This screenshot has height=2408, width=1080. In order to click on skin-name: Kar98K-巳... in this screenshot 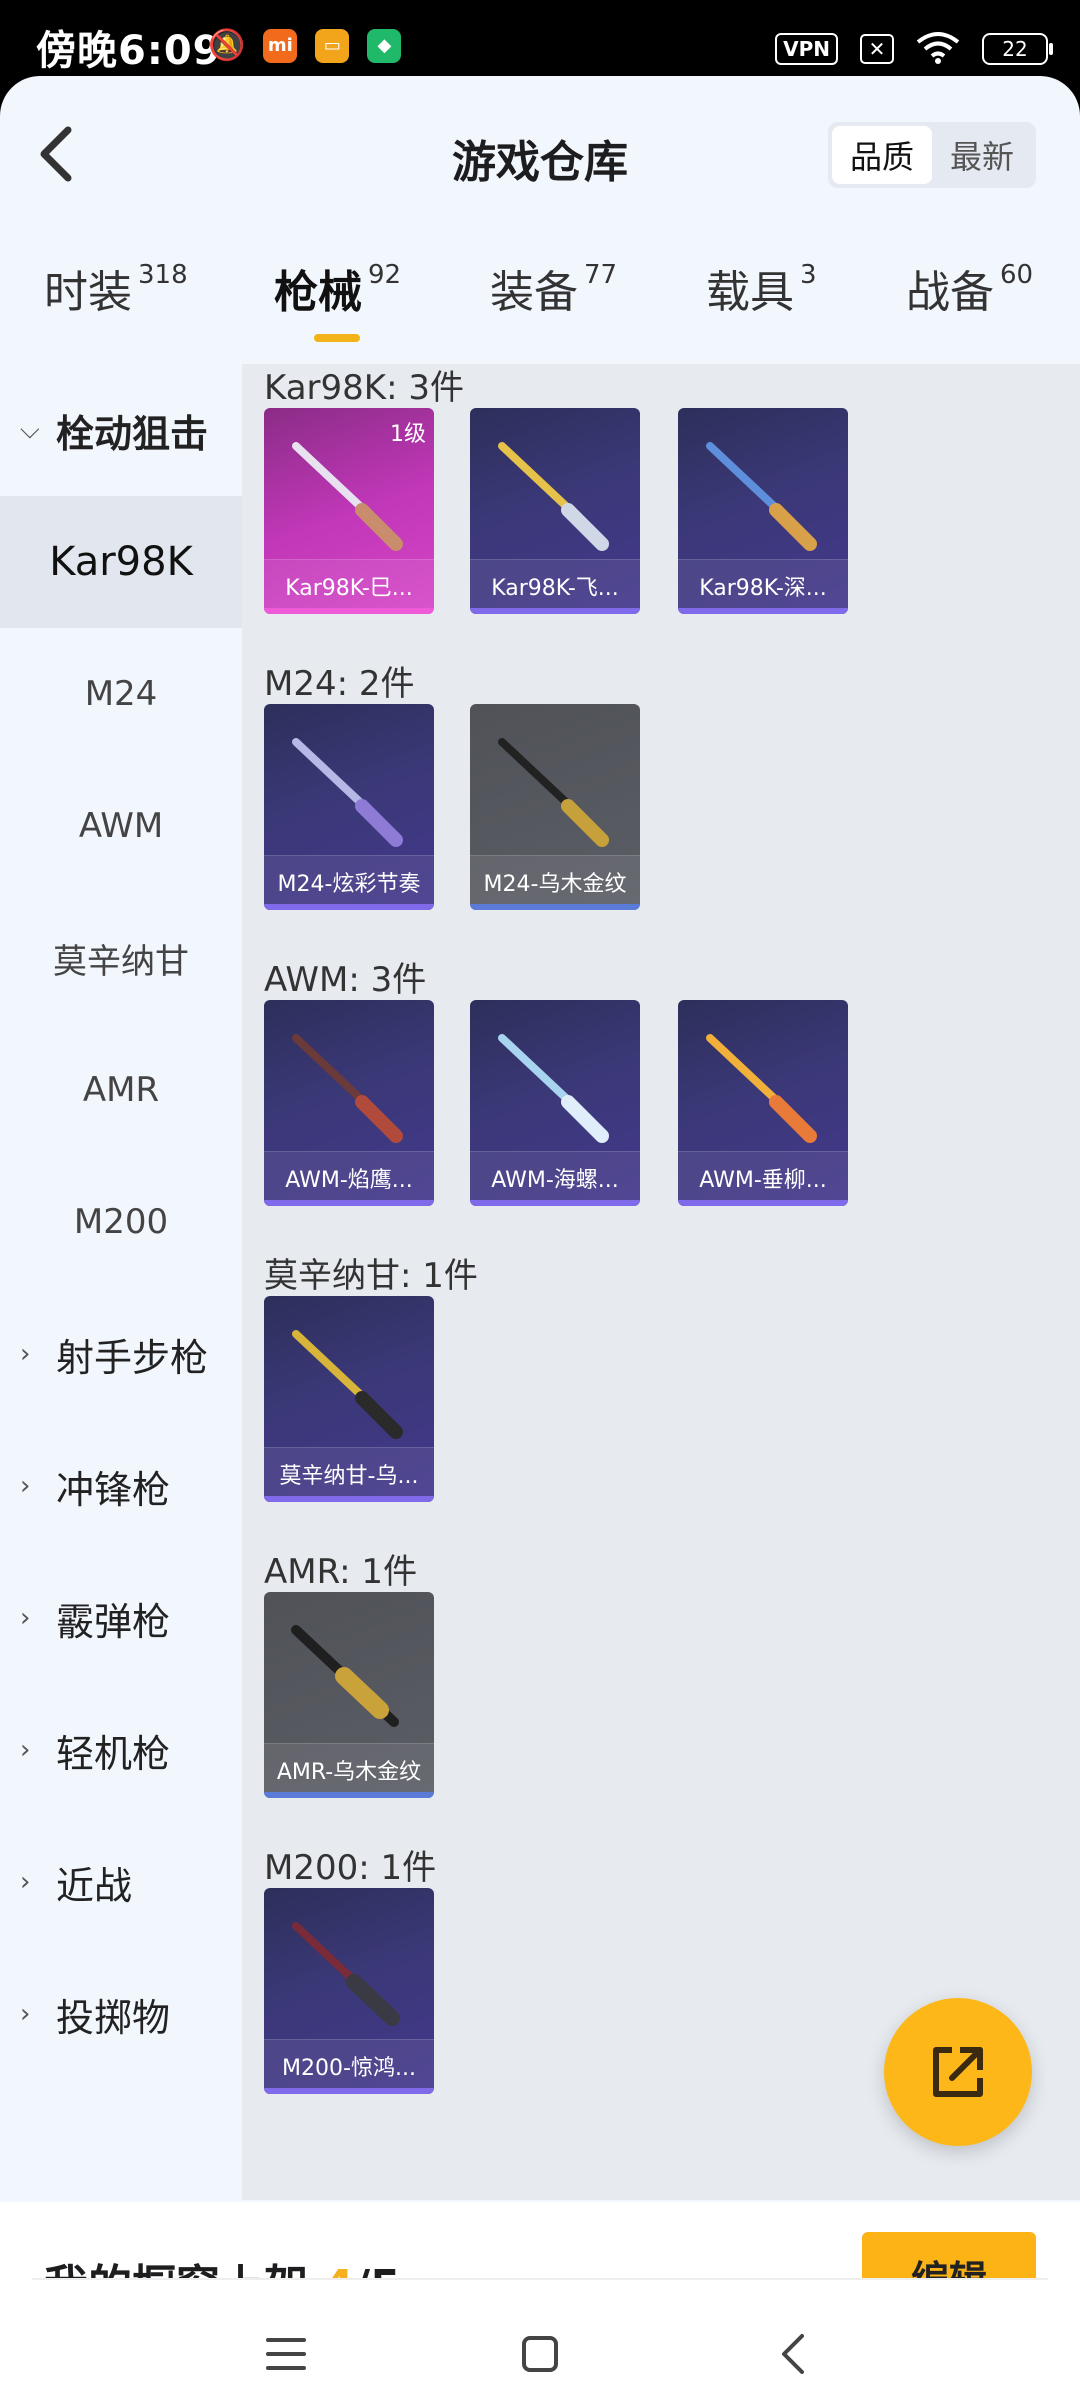, I will do `click(349, 588)`.